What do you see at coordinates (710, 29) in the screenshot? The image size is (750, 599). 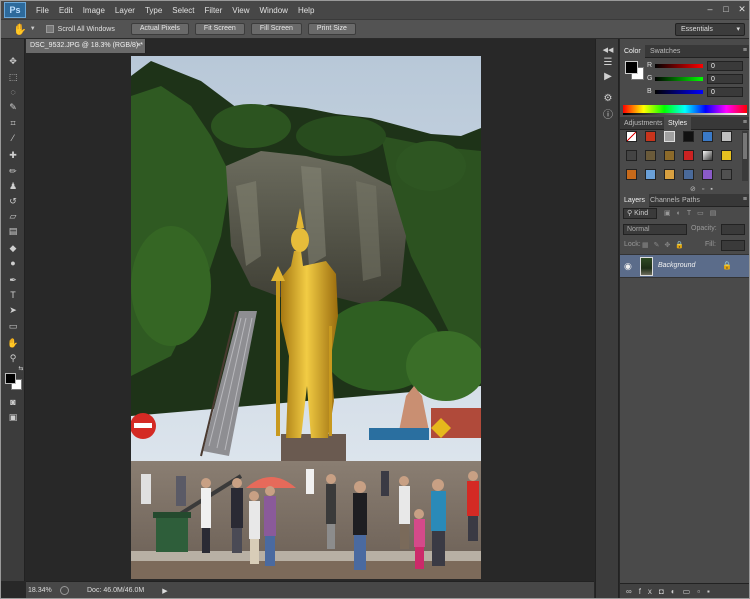 I see `workspace-select: Essentials ▾` at bounding box center [710, 29].